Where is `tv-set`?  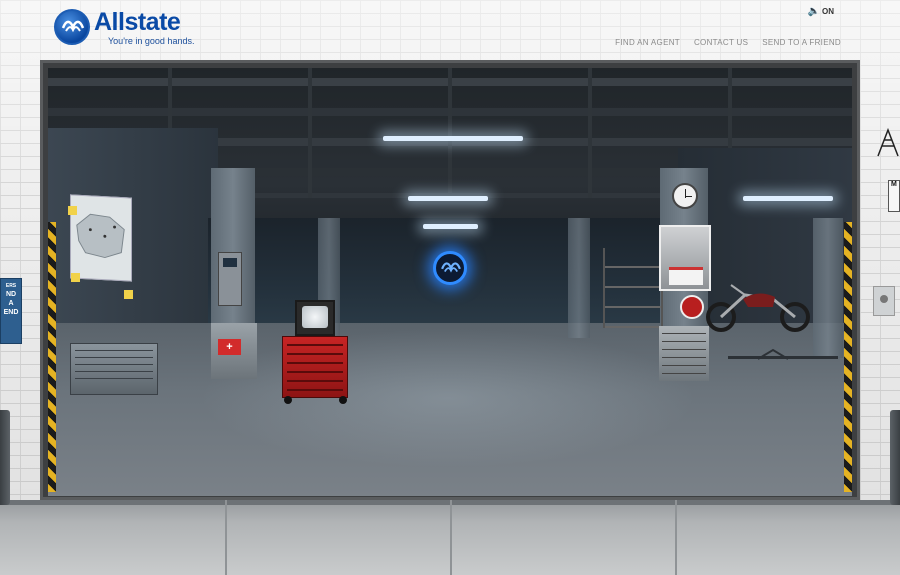
tv-set is located at coordinates (315, 318).